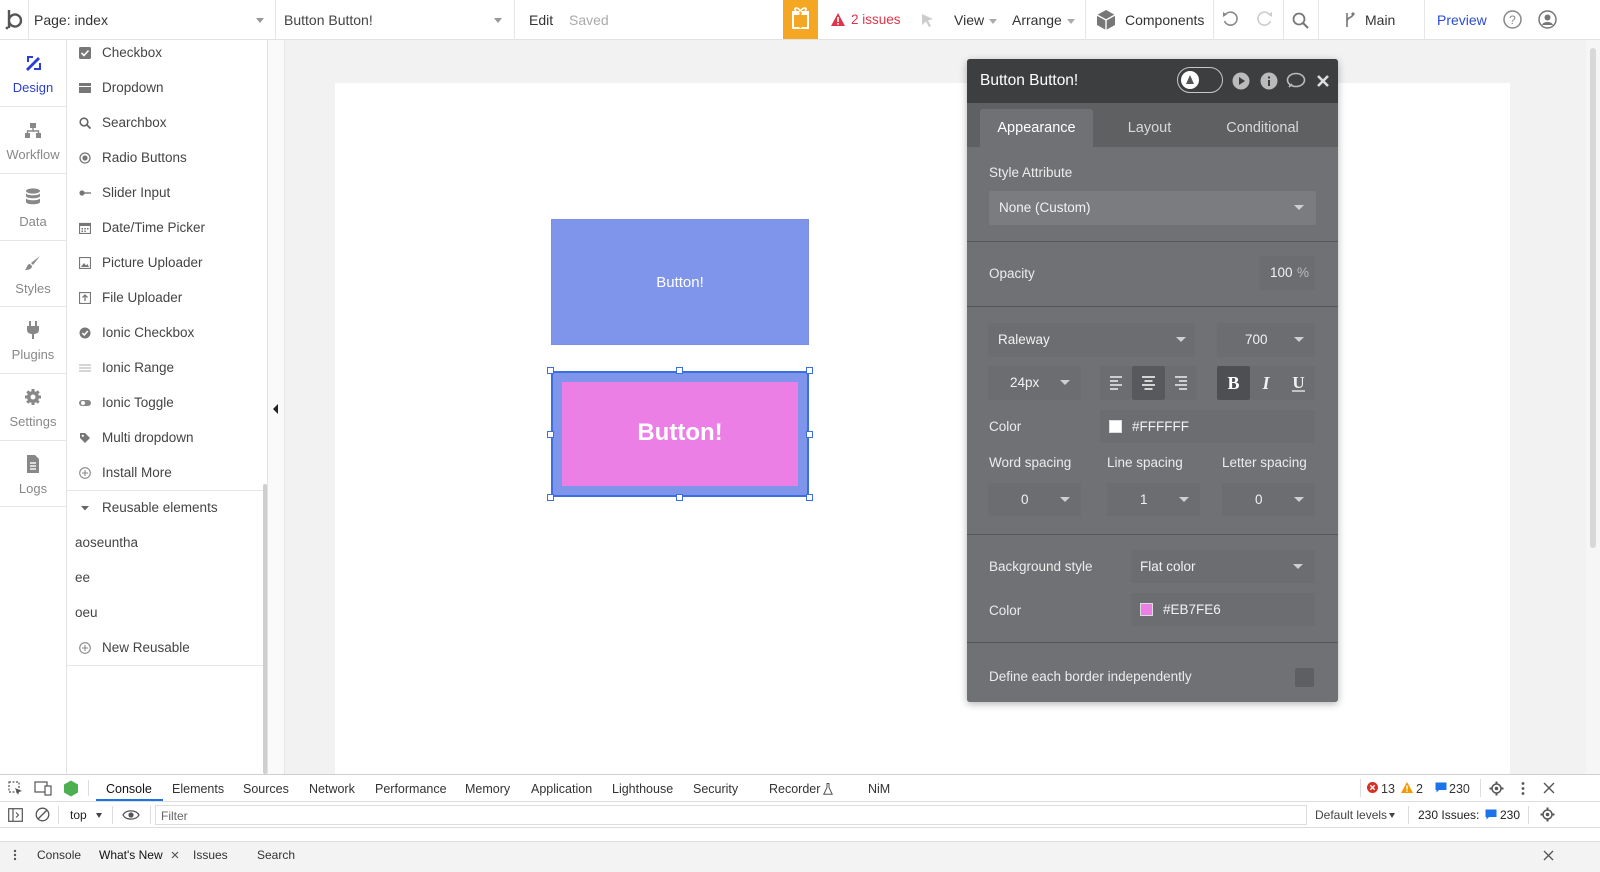 Image resolution: width=1600 pixels, height=872 pixels. I want to click on log-levels-dropdown: Default levels, so click(1351, 815).